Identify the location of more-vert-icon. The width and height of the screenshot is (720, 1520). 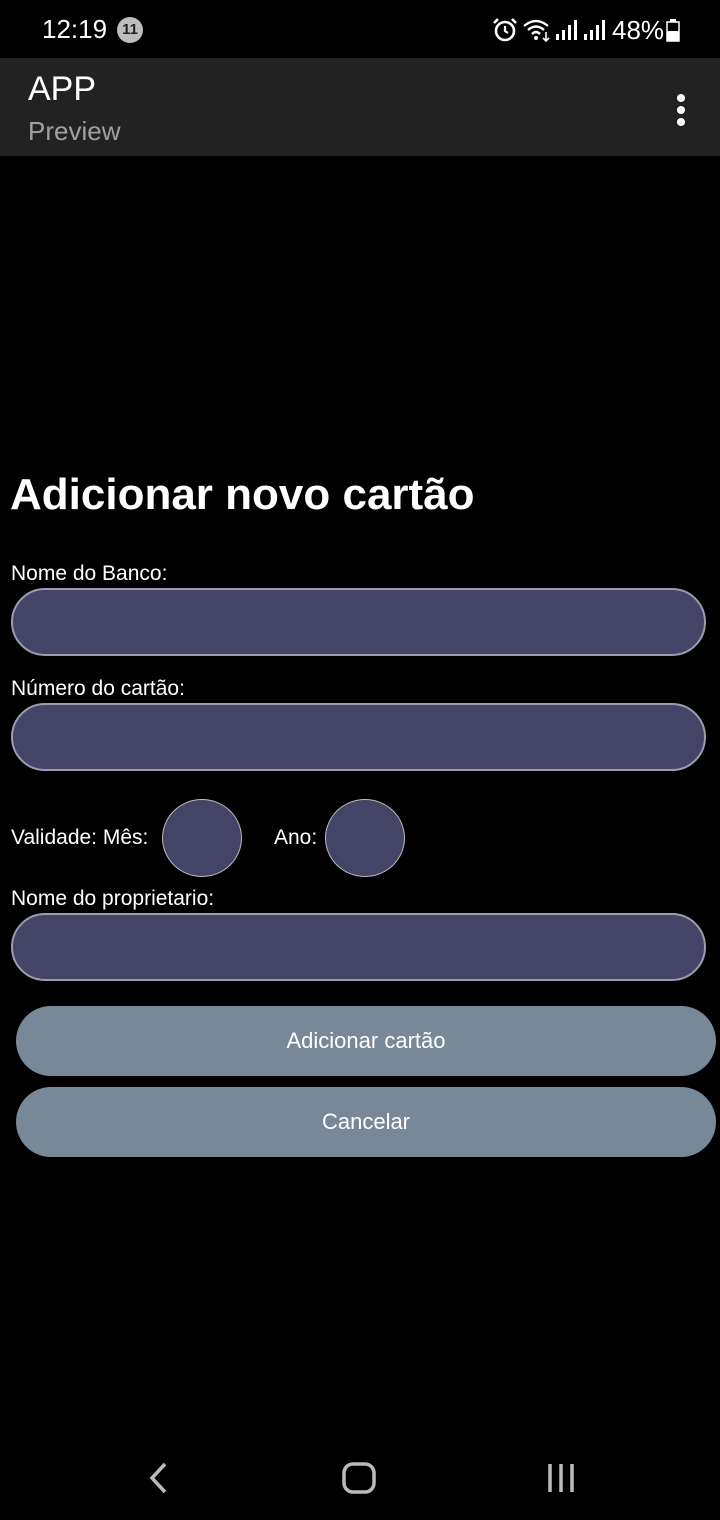
(681, 110).